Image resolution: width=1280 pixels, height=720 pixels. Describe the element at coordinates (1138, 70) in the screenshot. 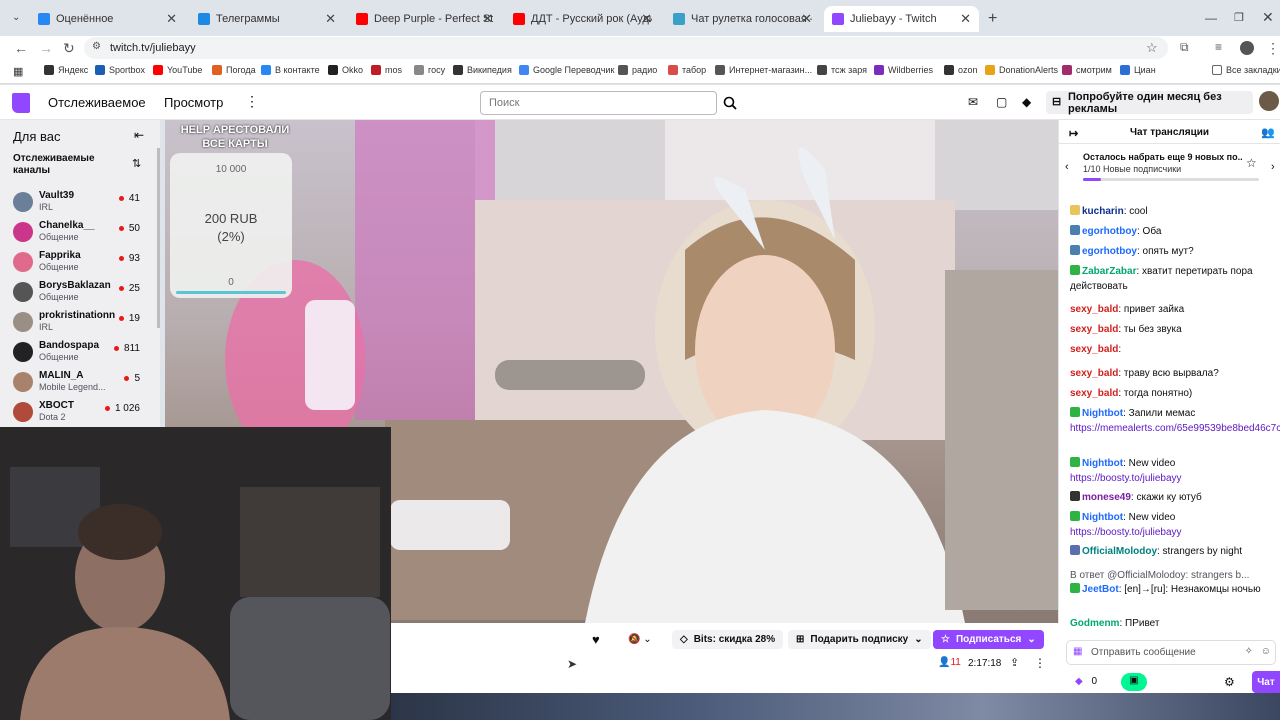

I see `bookmark-item: Циан` at that location.